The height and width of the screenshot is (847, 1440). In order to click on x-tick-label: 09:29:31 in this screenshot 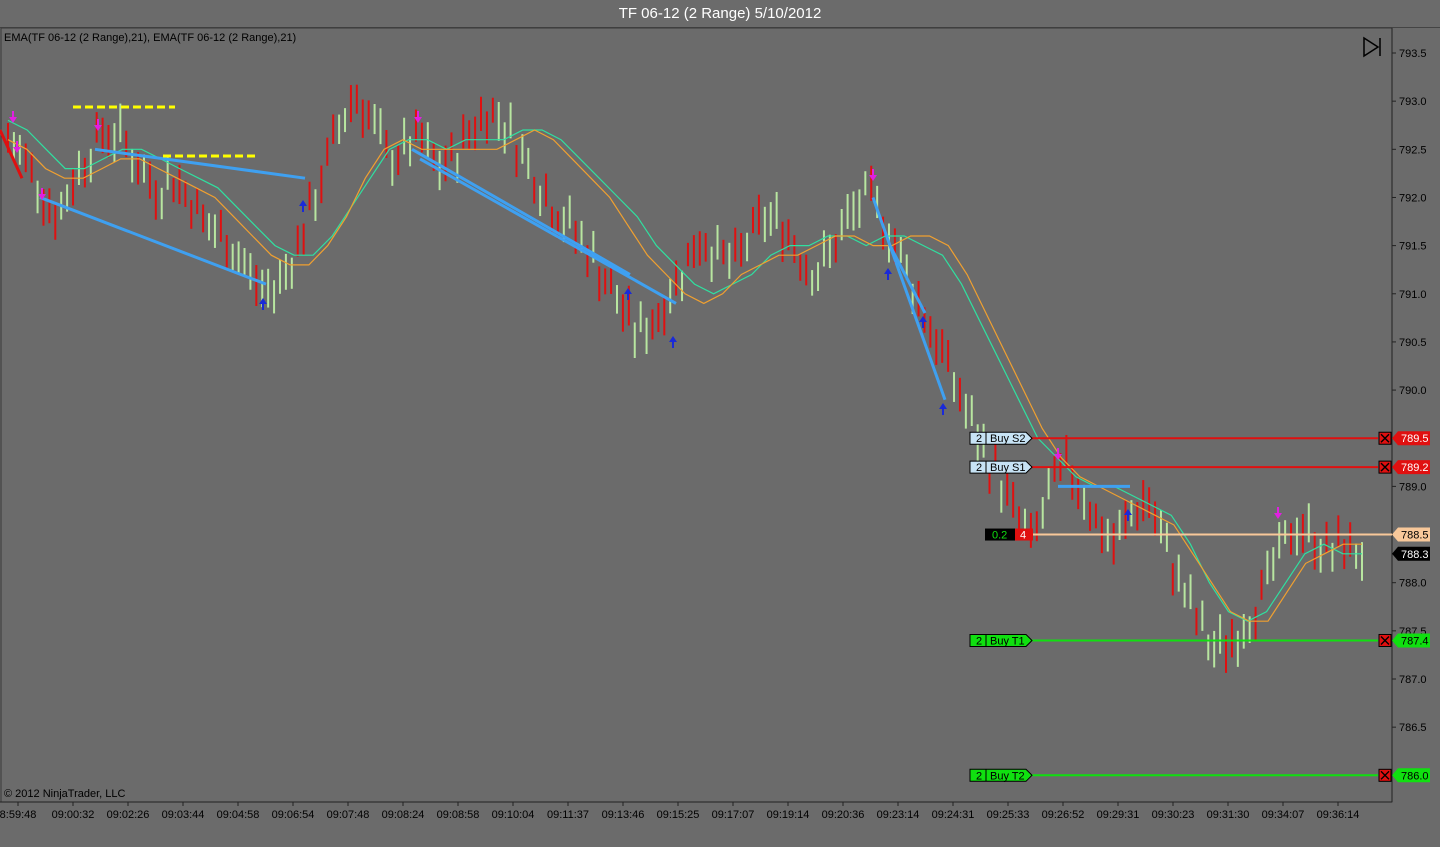, I will do `click(1118, 815)`.